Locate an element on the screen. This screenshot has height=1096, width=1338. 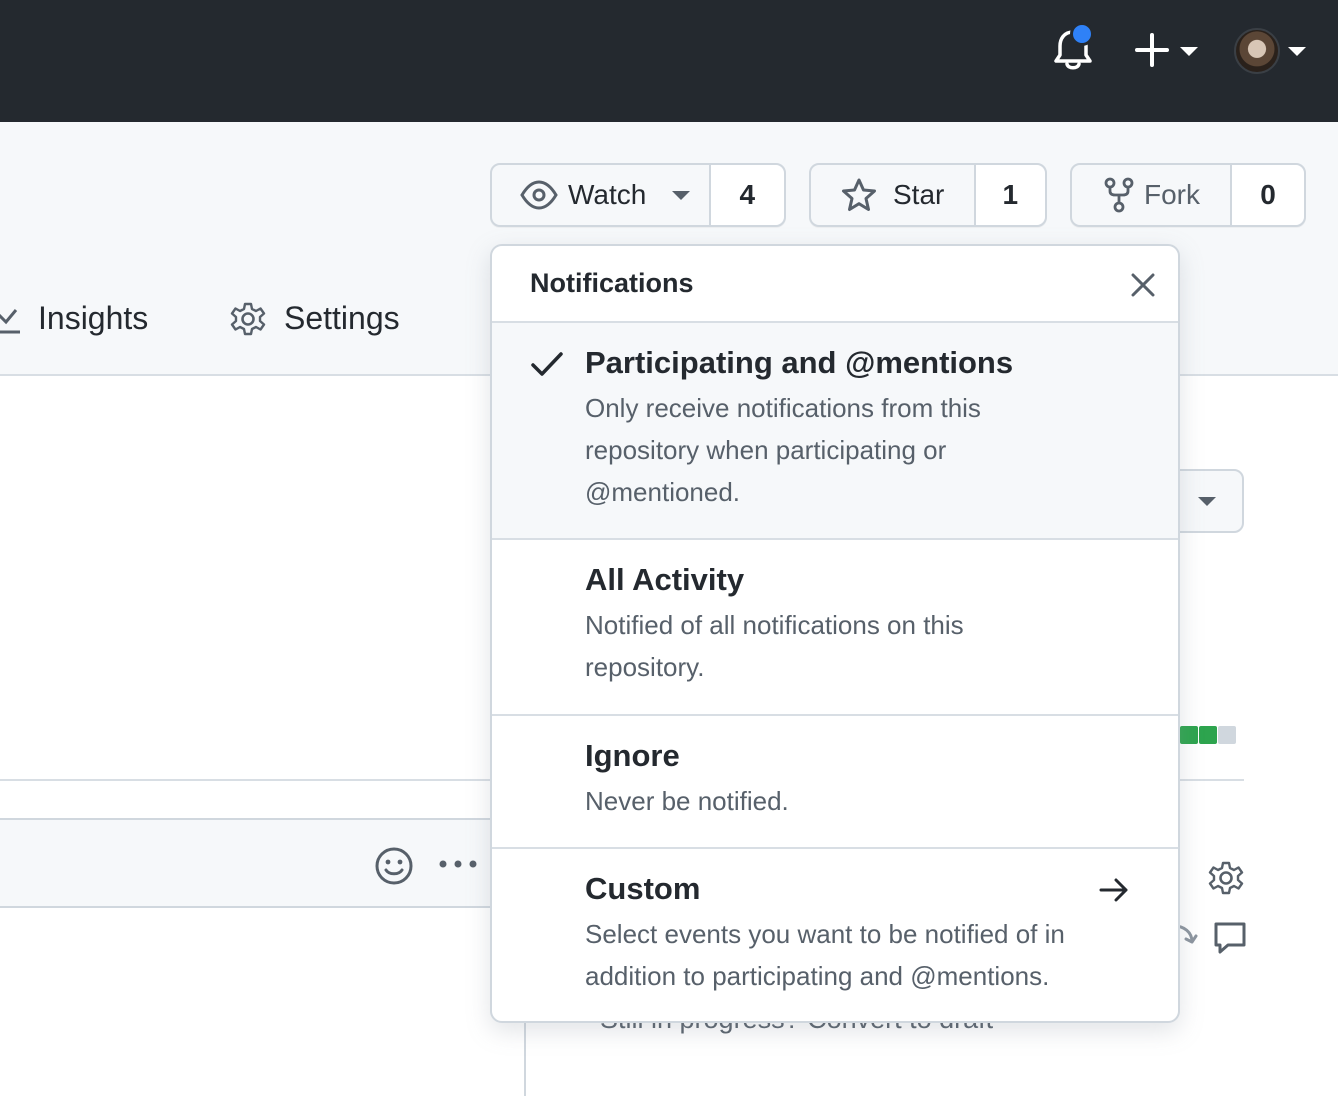
tab-insights: Insights is located at coordinates (74, 318).